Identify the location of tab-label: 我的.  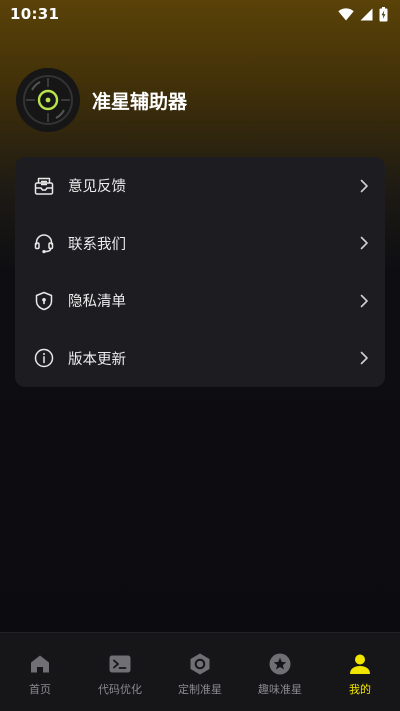
(360, 689).